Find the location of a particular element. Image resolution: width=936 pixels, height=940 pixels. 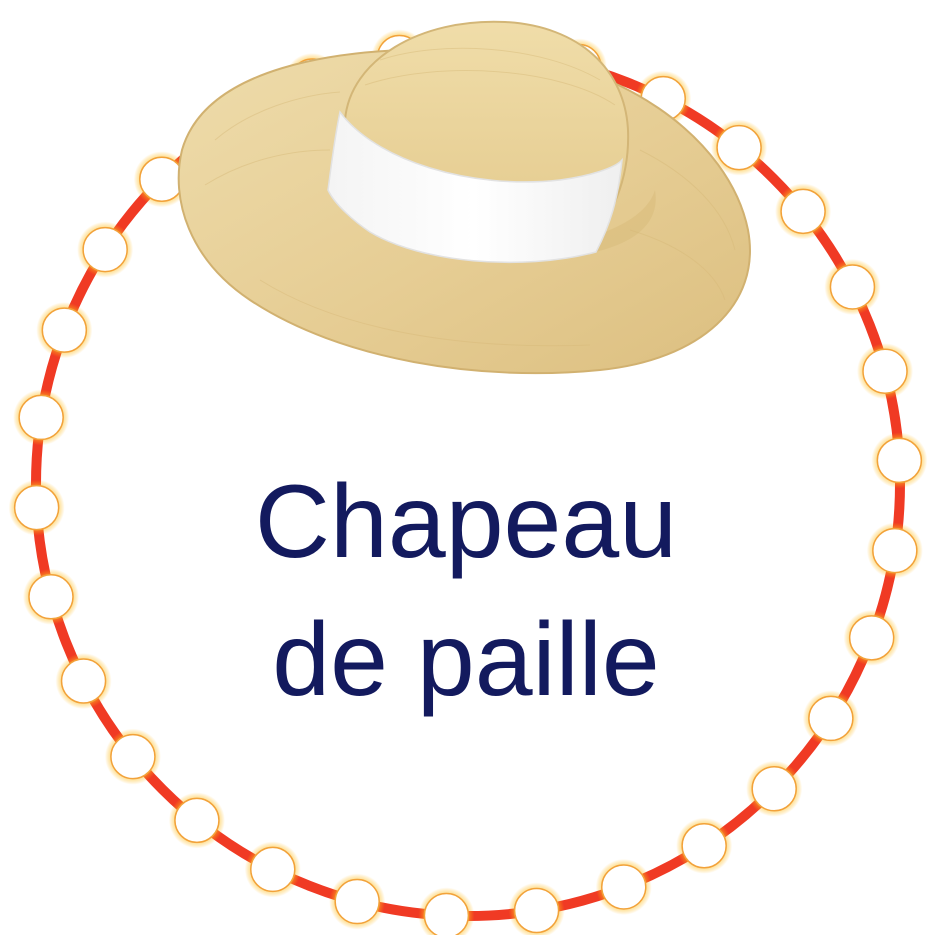

caption-line-1: Chapeau is located at coordinates (466, 522).